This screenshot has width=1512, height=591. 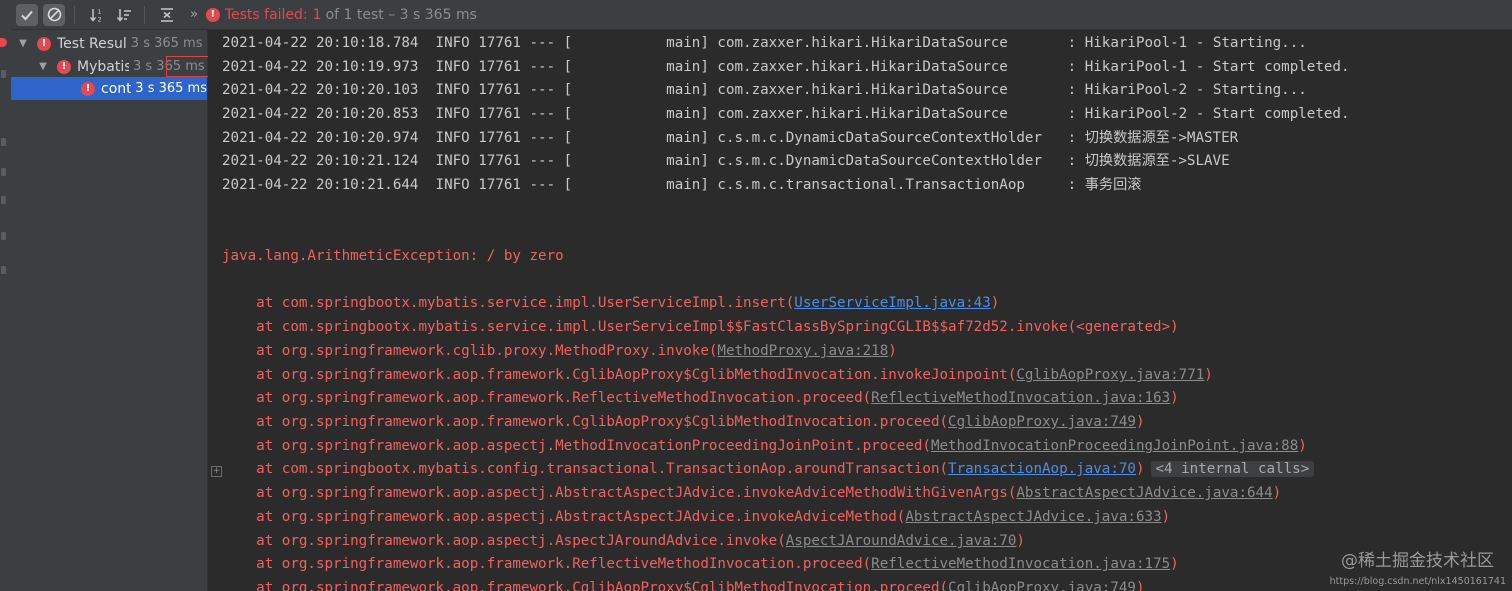 What do you see at coordinates (802, 351) in the screenshot?
I see `source-link: MethodProxy.java:218` at bounding box center [802, 351].